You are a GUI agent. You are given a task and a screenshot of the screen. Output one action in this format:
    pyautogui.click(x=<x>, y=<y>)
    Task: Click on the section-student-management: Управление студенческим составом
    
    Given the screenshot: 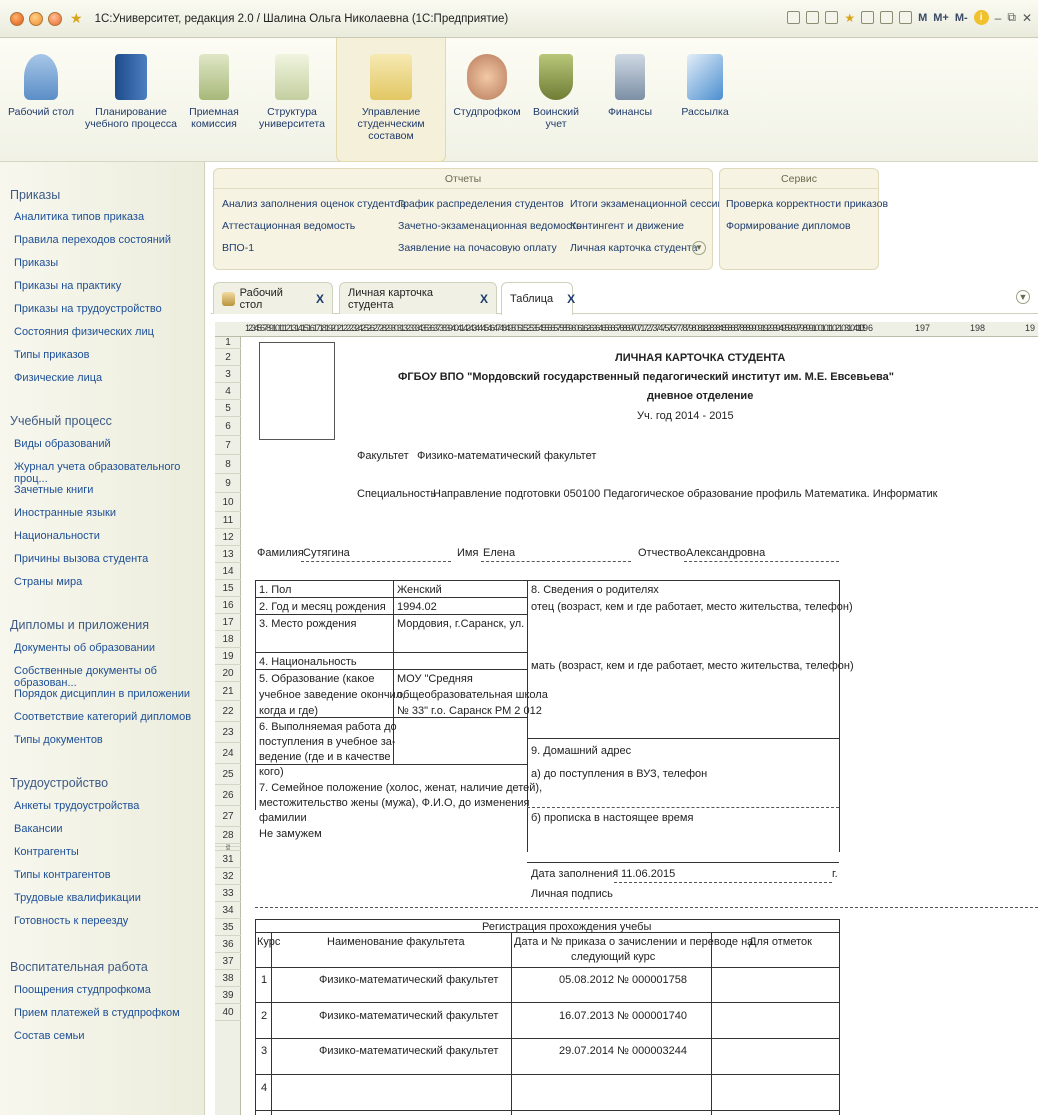 What is the action you would take?
    pyautogui.click(x=391, y=100)
    